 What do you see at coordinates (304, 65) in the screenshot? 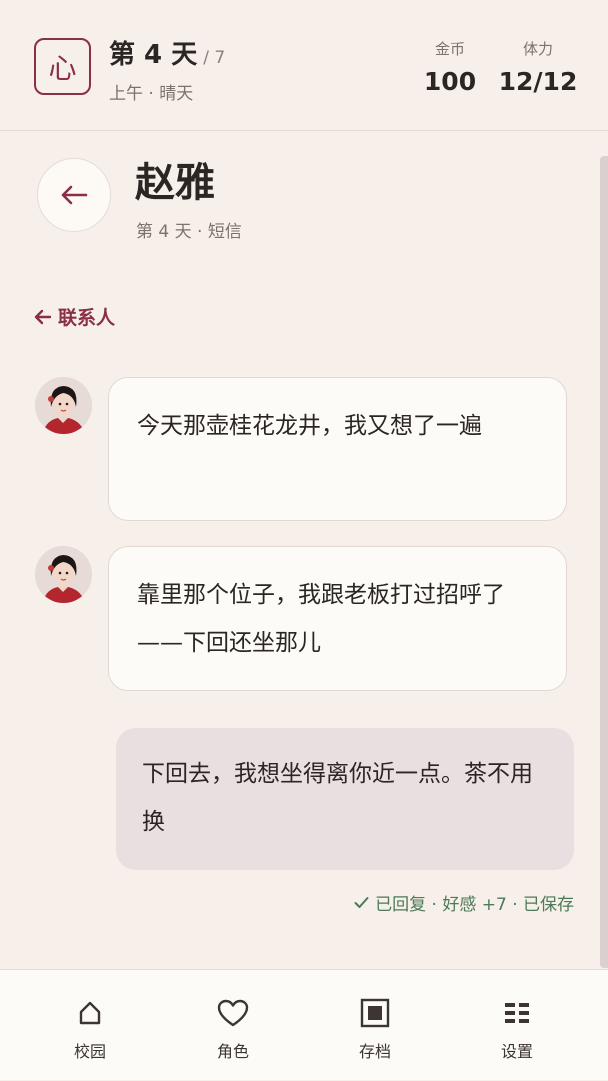
I see `top-status-bar: 心 第 4 天 / 7 上午 · 晴天 金币 100 体力 12/12` at bounding box center [304, 65].